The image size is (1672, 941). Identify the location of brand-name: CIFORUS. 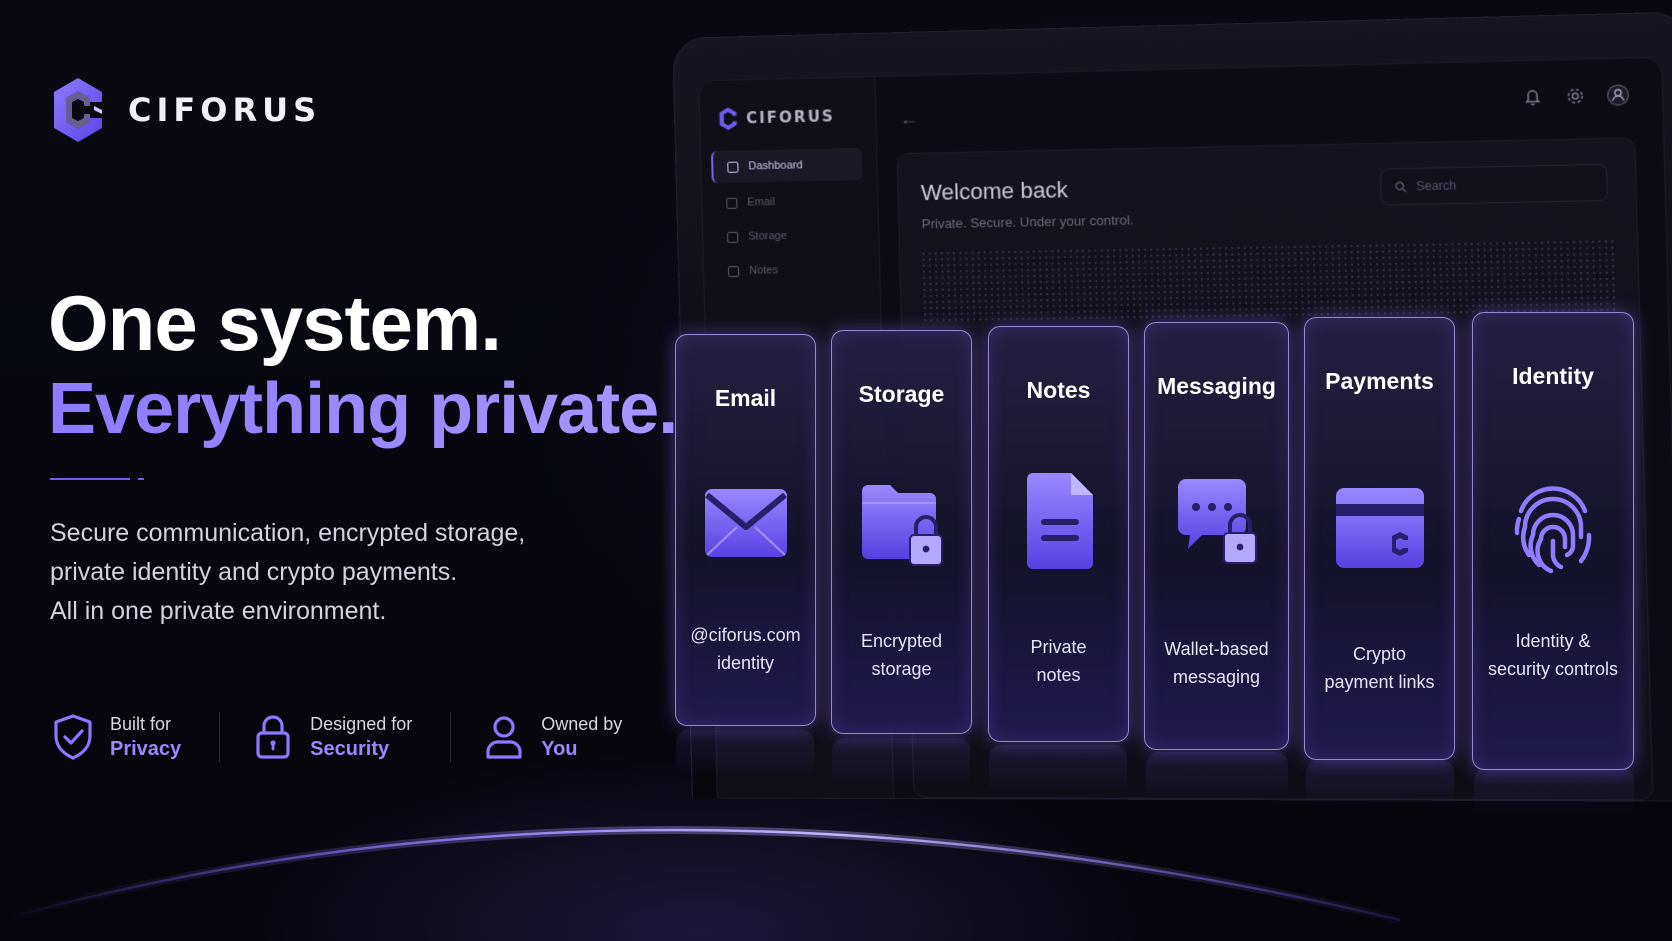
(225, 110).